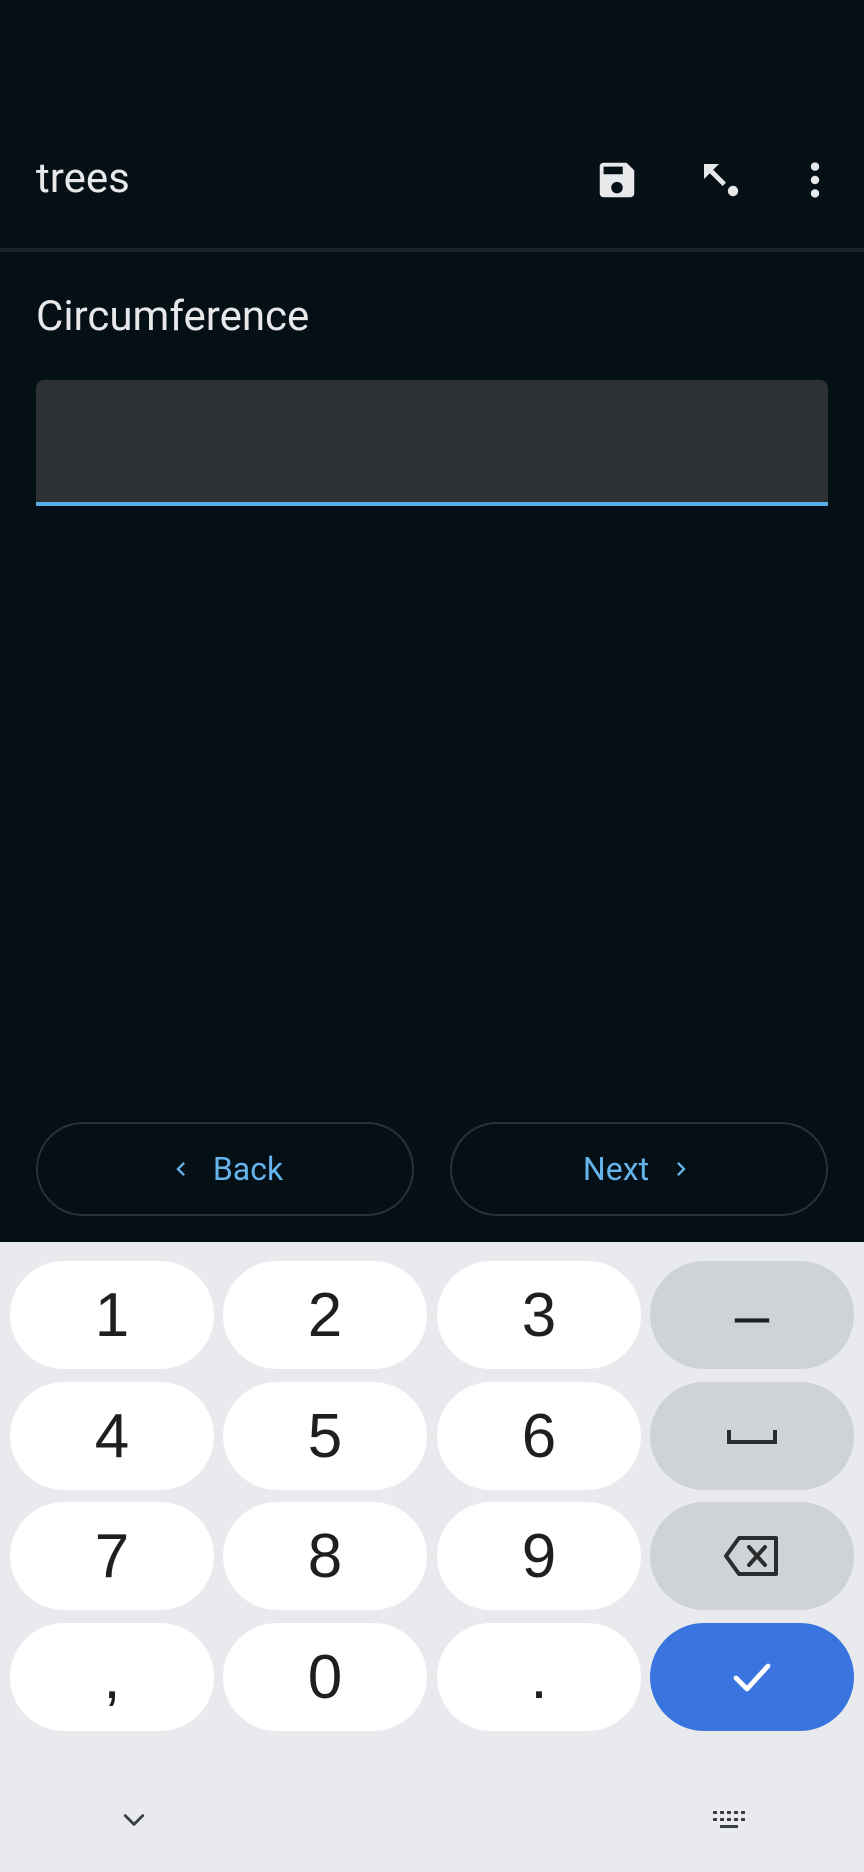 The image size is (864, 1872). I want to click on key-space, so click(752, 1436).